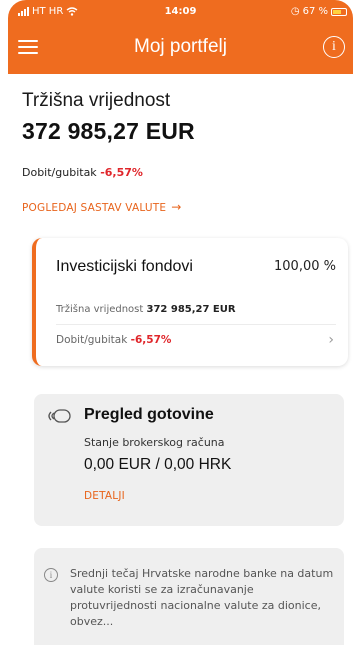  Describe the element at coordinates (196, 324) in the screenshot. I see `divider` at that location.